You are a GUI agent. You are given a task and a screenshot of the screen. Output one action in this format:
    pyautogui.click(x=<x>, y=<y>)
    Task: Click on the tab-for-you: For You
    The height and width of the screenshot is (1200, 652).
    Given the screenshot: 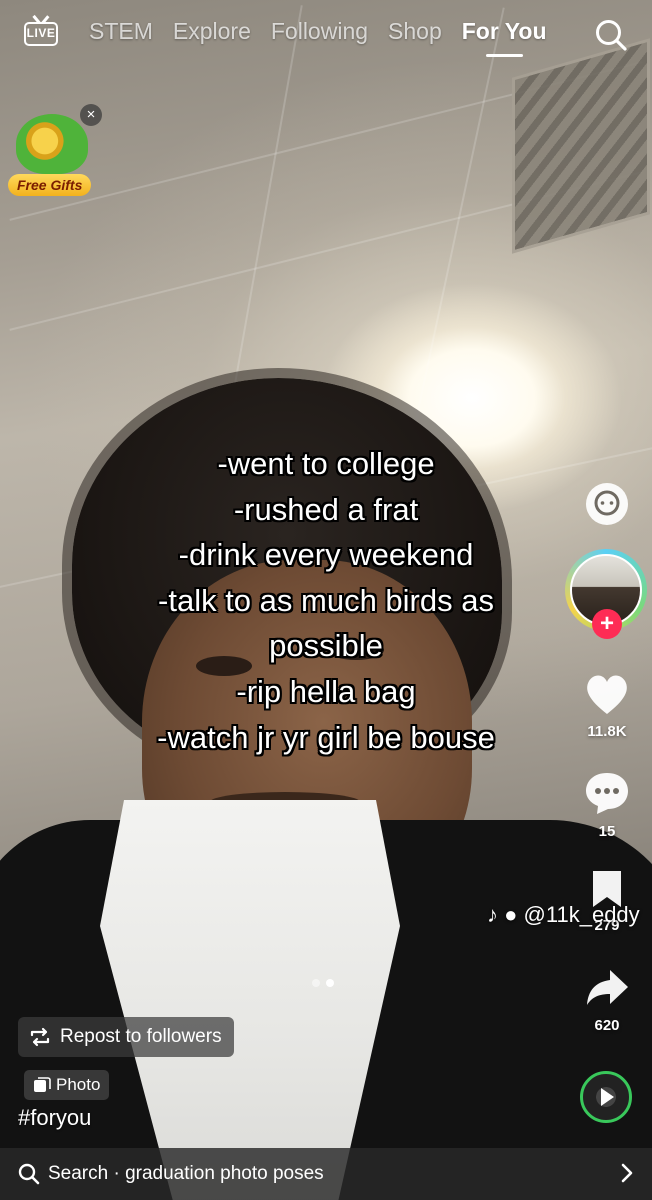 What is the action you would take?
    pyautogui.click(x=504, y=37)
    